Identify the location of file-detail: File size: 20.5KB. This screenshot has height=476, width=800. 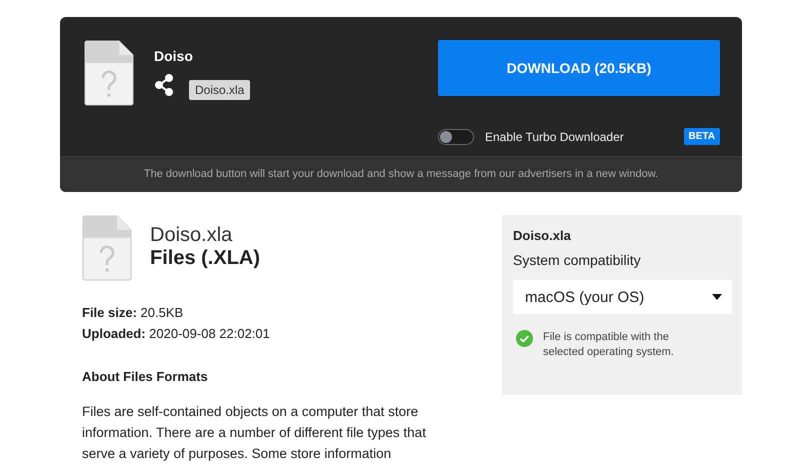
(133, 312).